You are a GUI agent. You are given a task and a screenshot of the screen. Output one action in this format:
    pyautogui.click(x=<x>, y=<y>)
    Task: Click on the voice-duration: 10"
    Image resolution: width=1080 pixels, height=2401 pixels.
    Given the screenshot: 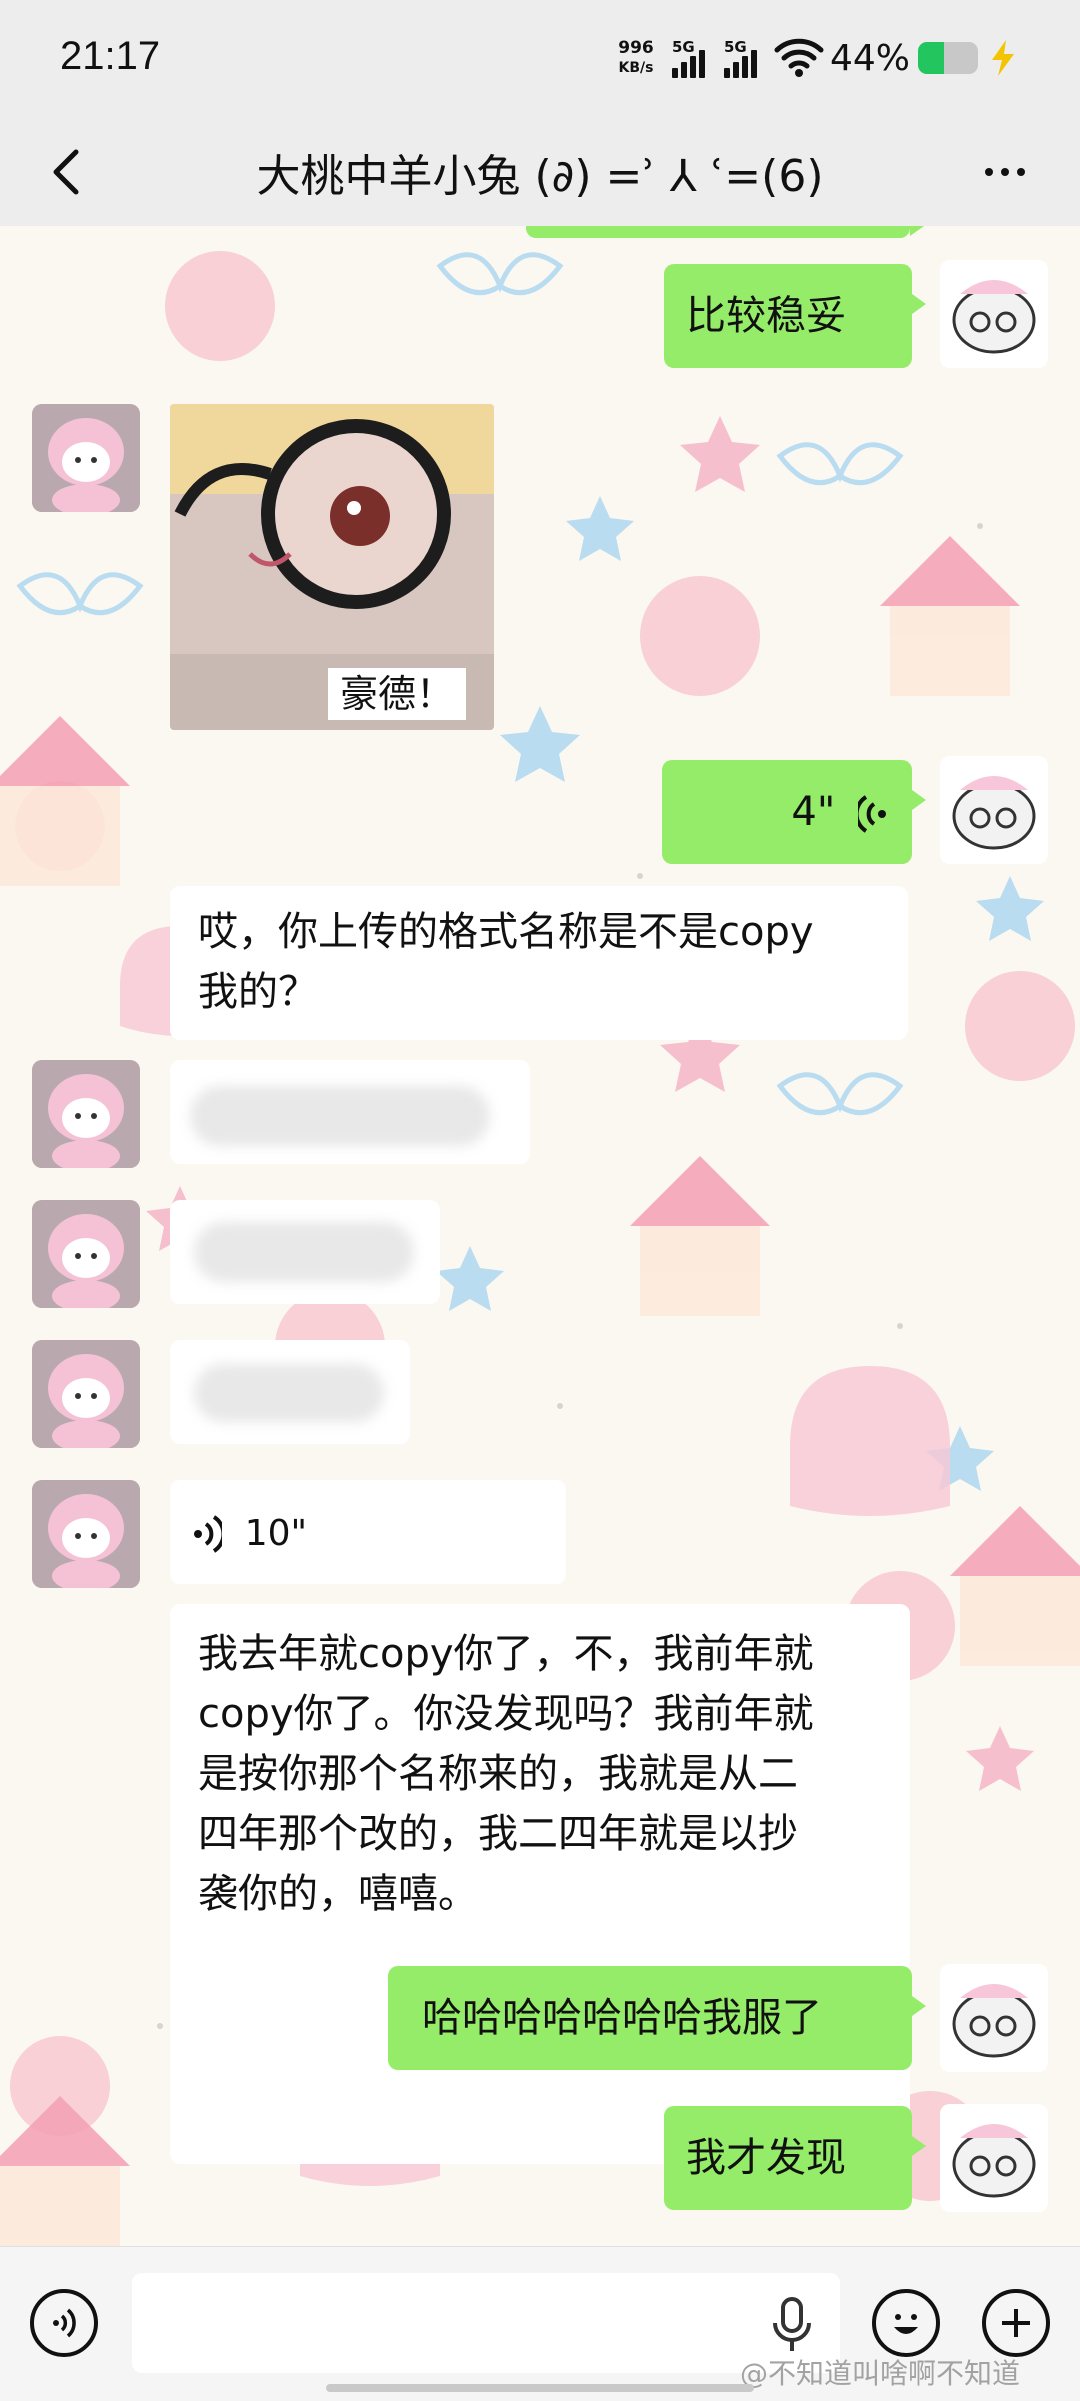 What is the action you would take?
    pyautogui.click(x=276, y=1533)
    